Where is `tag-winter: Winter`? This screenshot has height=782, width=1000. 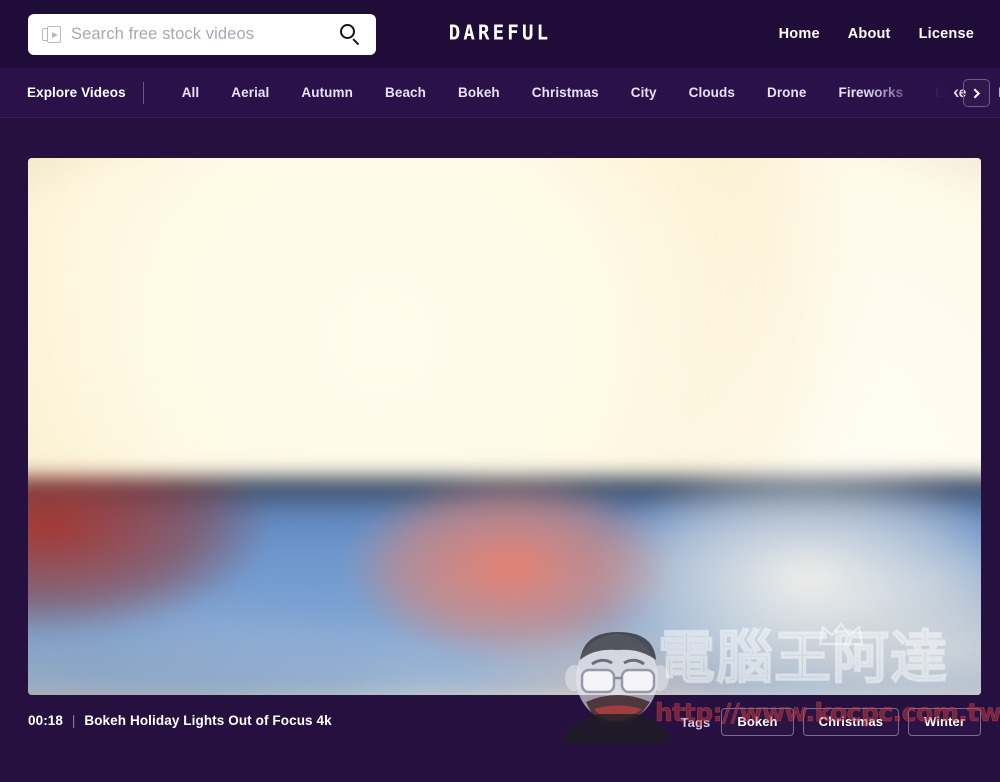
tag-winter: Winter is located at coordinates (944, 722).